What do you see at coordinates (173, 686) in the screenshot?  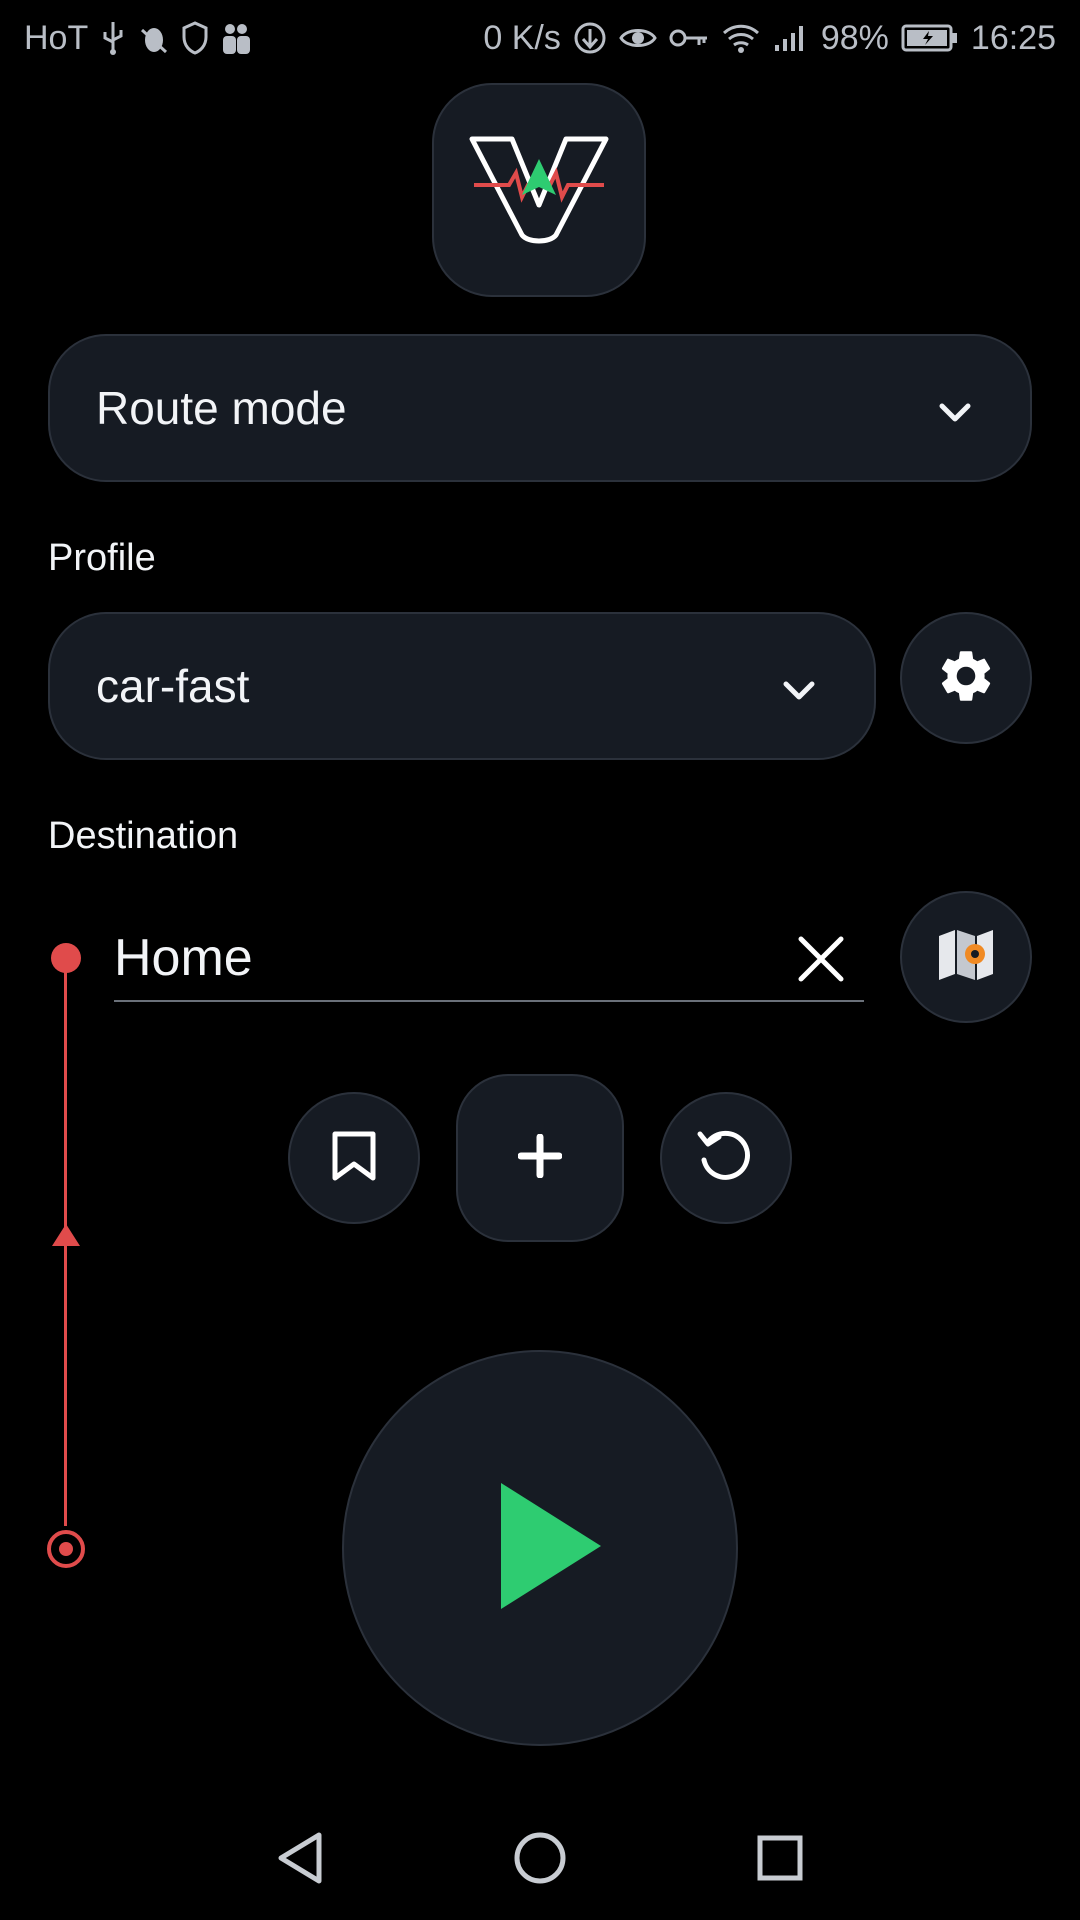 I see `profile-value: car-fast` at bounding box center [173, 686].